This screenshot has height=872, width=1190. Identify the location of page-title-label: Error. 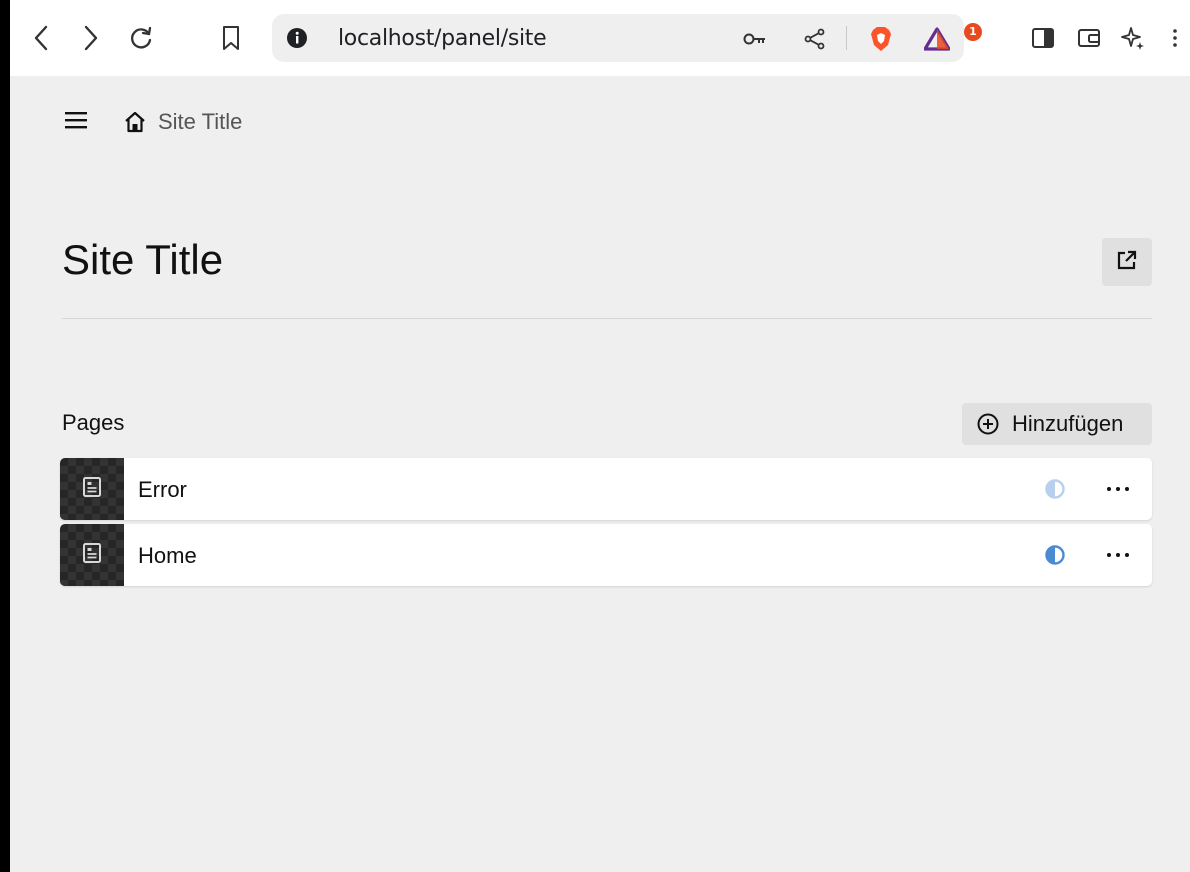
(162, 490).